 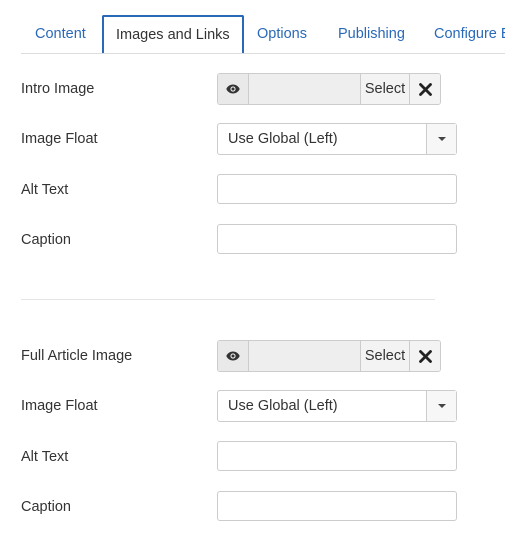 What do you see at coordinates (371, 34) in the screenshot?
I see `tab-publishing: Publishing` at bounding box center [371, 34].